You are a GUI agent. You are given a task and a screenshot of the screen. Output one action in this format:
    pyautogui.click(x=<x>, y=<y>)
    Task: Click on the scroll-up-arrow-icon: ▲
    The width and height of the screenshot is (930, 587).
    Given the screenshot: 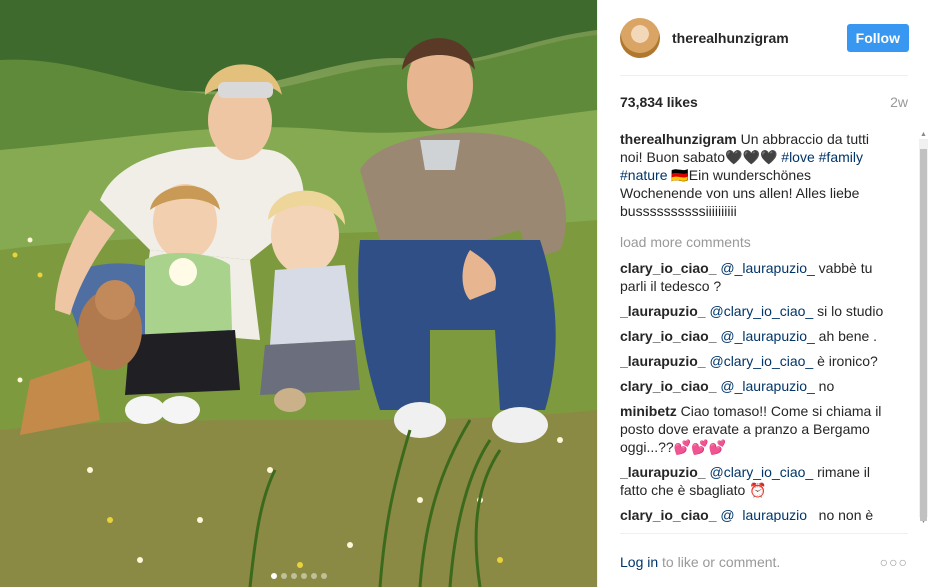 What is the action you would take?
    pyautogui.click(x=923, y=134)
    